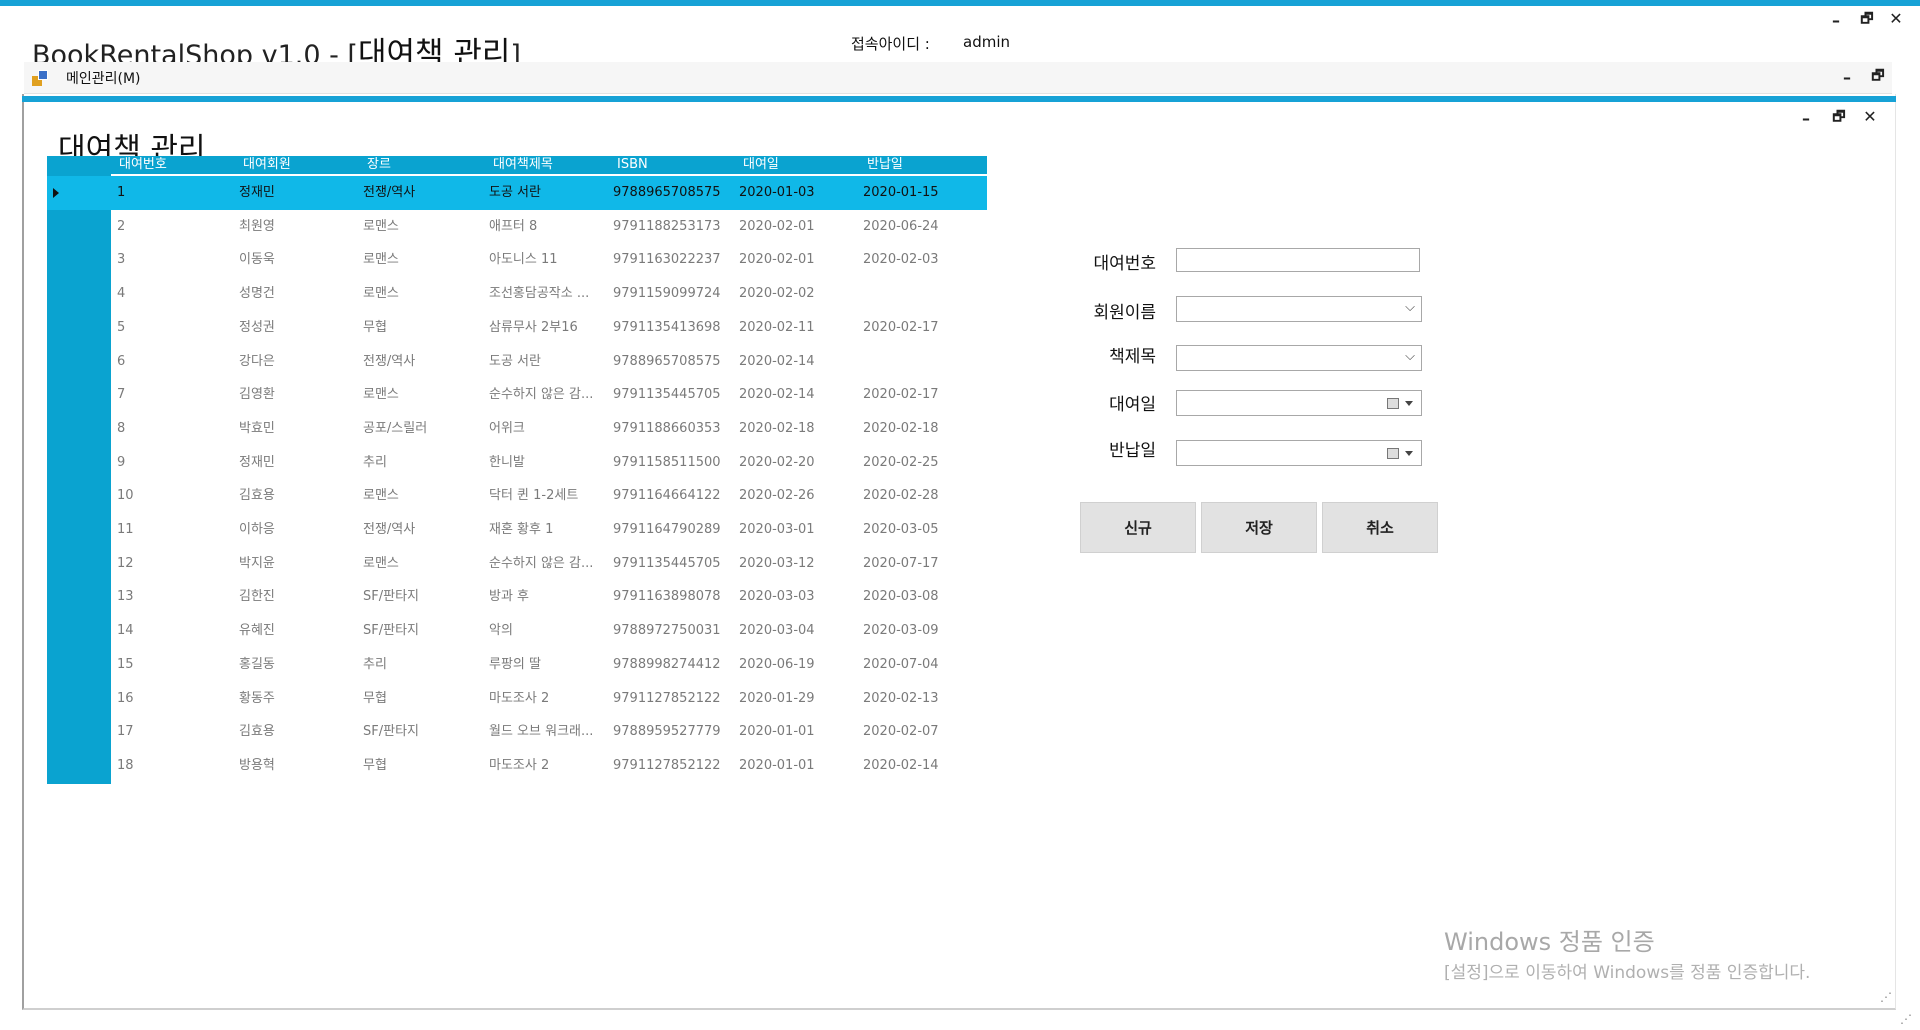  Describe the element at coordinates (257, 395) in the screenshot. I see `cell-member: 김영환` at that location.